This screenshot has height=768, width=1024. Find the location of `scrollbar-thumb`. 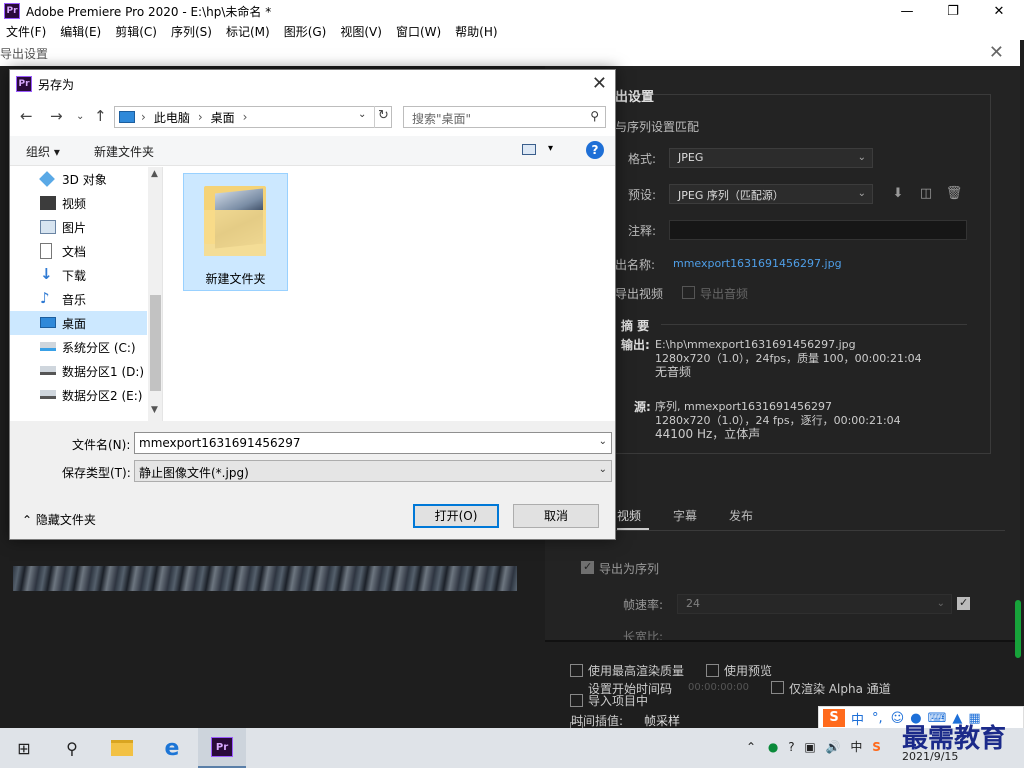

scrollbar-thumb is located at coordinates (155, 343).